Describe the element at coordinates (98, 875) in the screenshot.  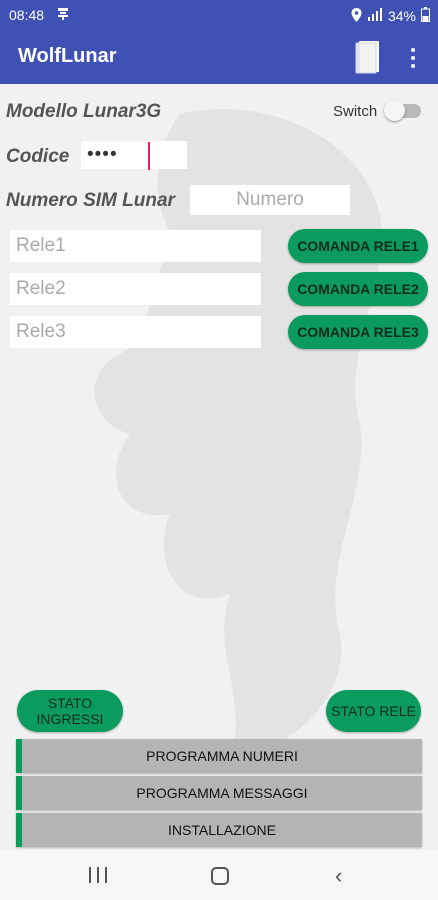
I see `recents-icon` at that location.